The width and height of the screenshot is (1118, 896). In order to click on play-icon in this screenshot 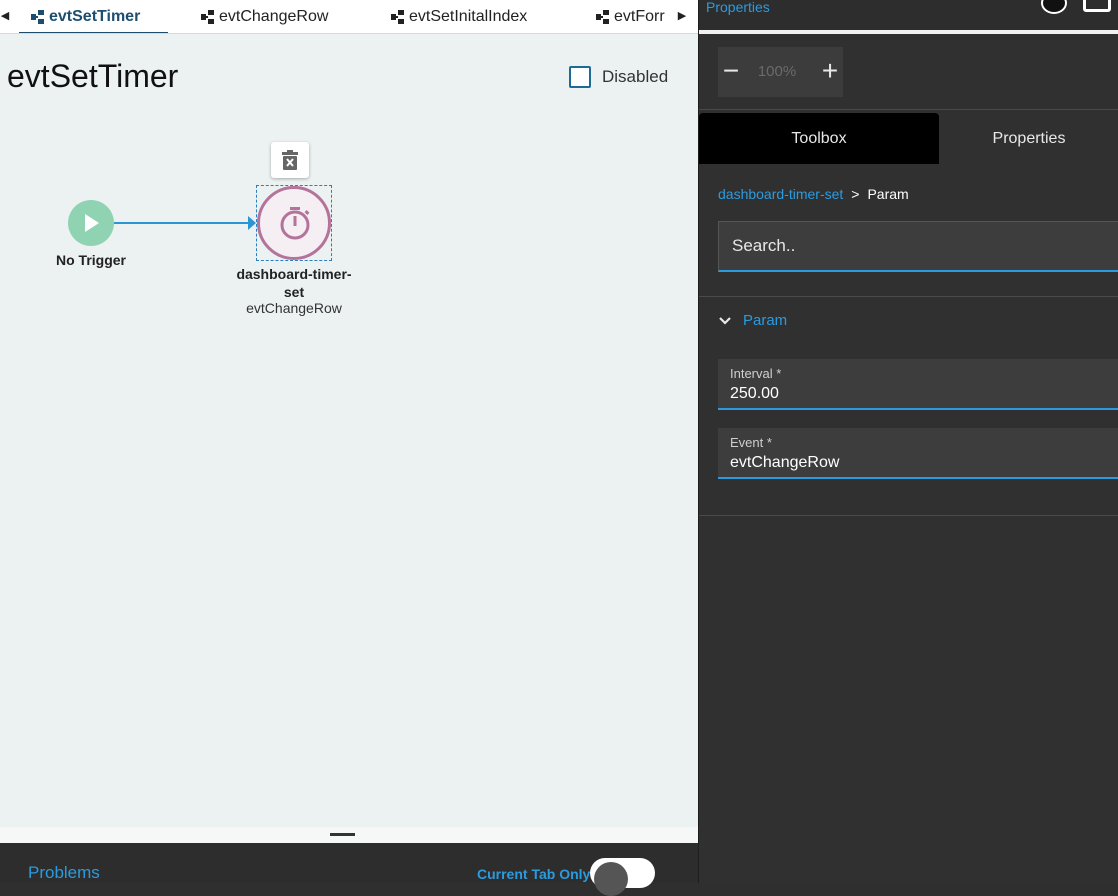, I will do `click(92, 223)`.